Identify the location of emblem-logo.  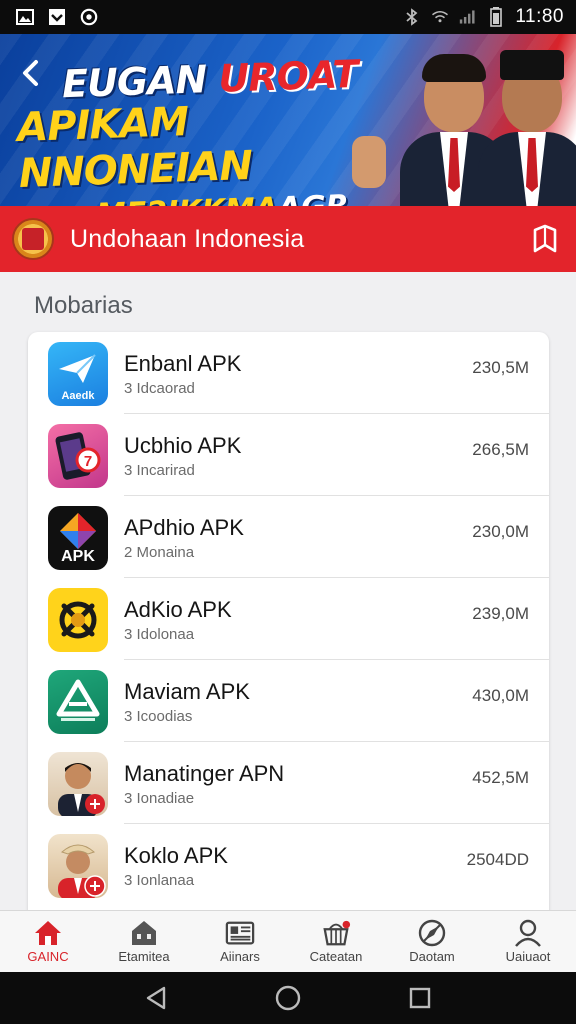
(33, 239).